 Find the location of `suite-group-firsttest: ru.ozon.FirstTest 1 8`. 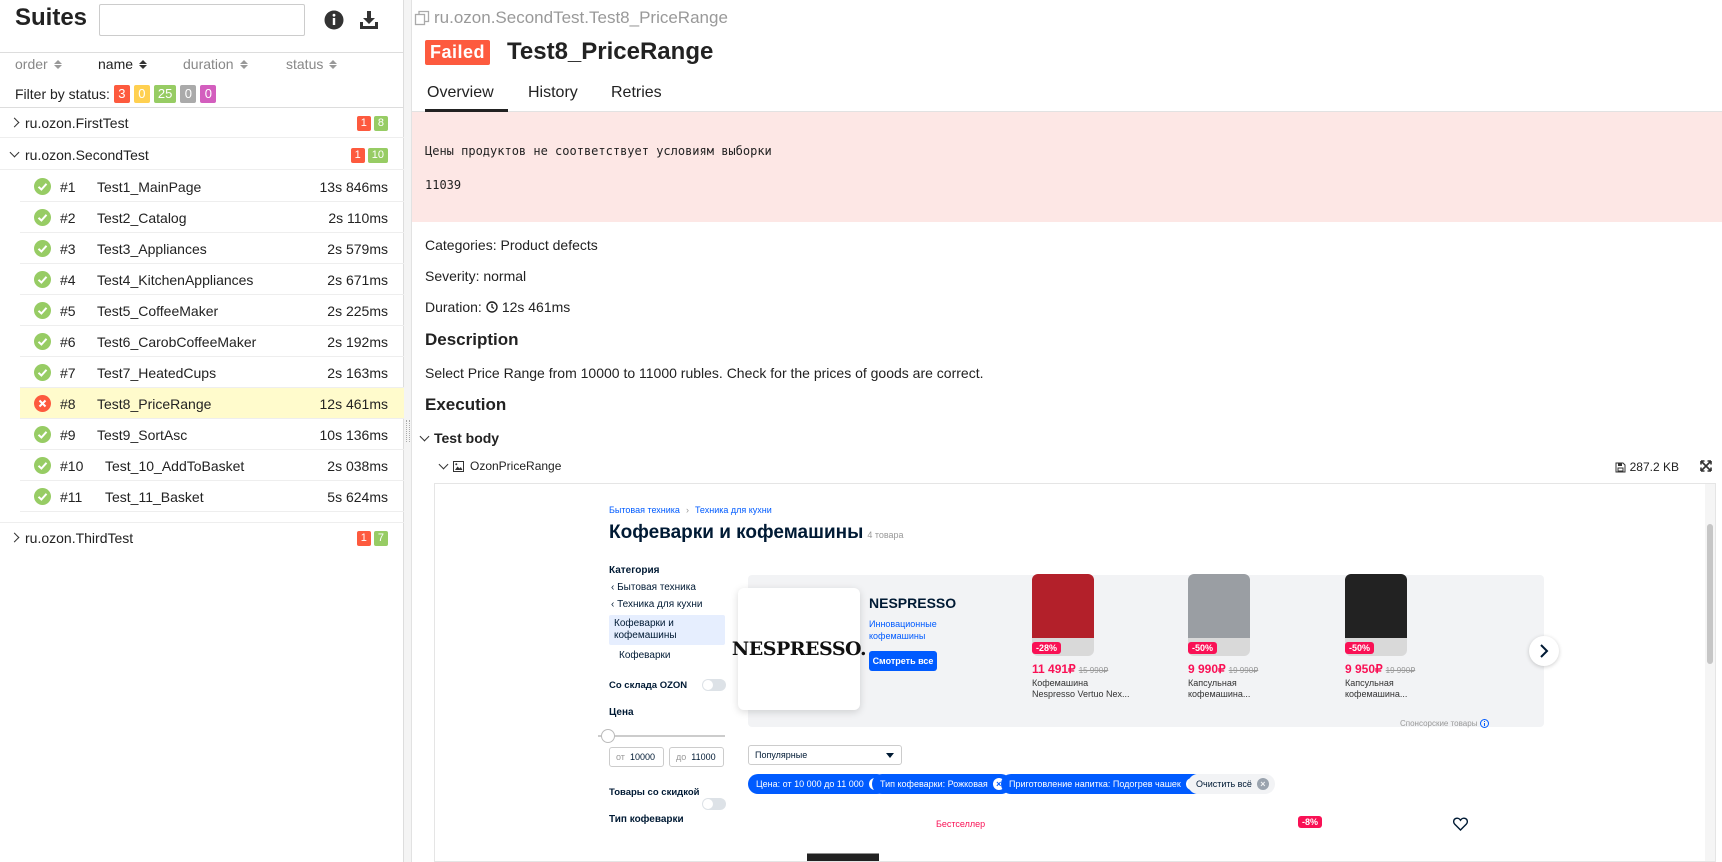

suite-group-firsttest: ru.ozon.FirstTest 1 8 is located at coordinates (202, 123).